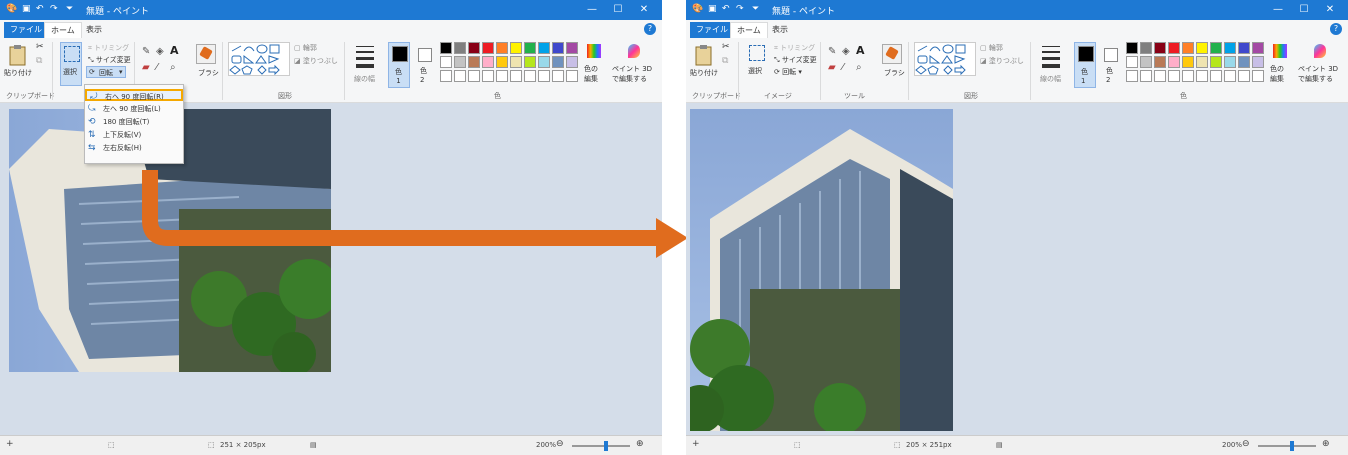  Describe the element at coordinates (860, 50) in the screenshot. I see `text-icon: A` at that location.